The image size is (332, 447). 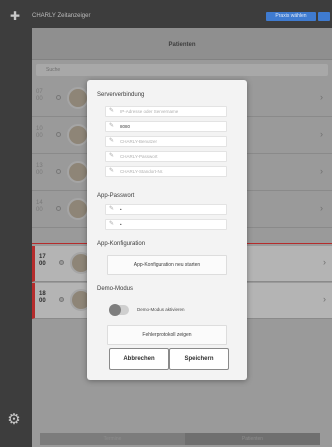 I want to click on toggle-knob, so click(x=115, y=310).